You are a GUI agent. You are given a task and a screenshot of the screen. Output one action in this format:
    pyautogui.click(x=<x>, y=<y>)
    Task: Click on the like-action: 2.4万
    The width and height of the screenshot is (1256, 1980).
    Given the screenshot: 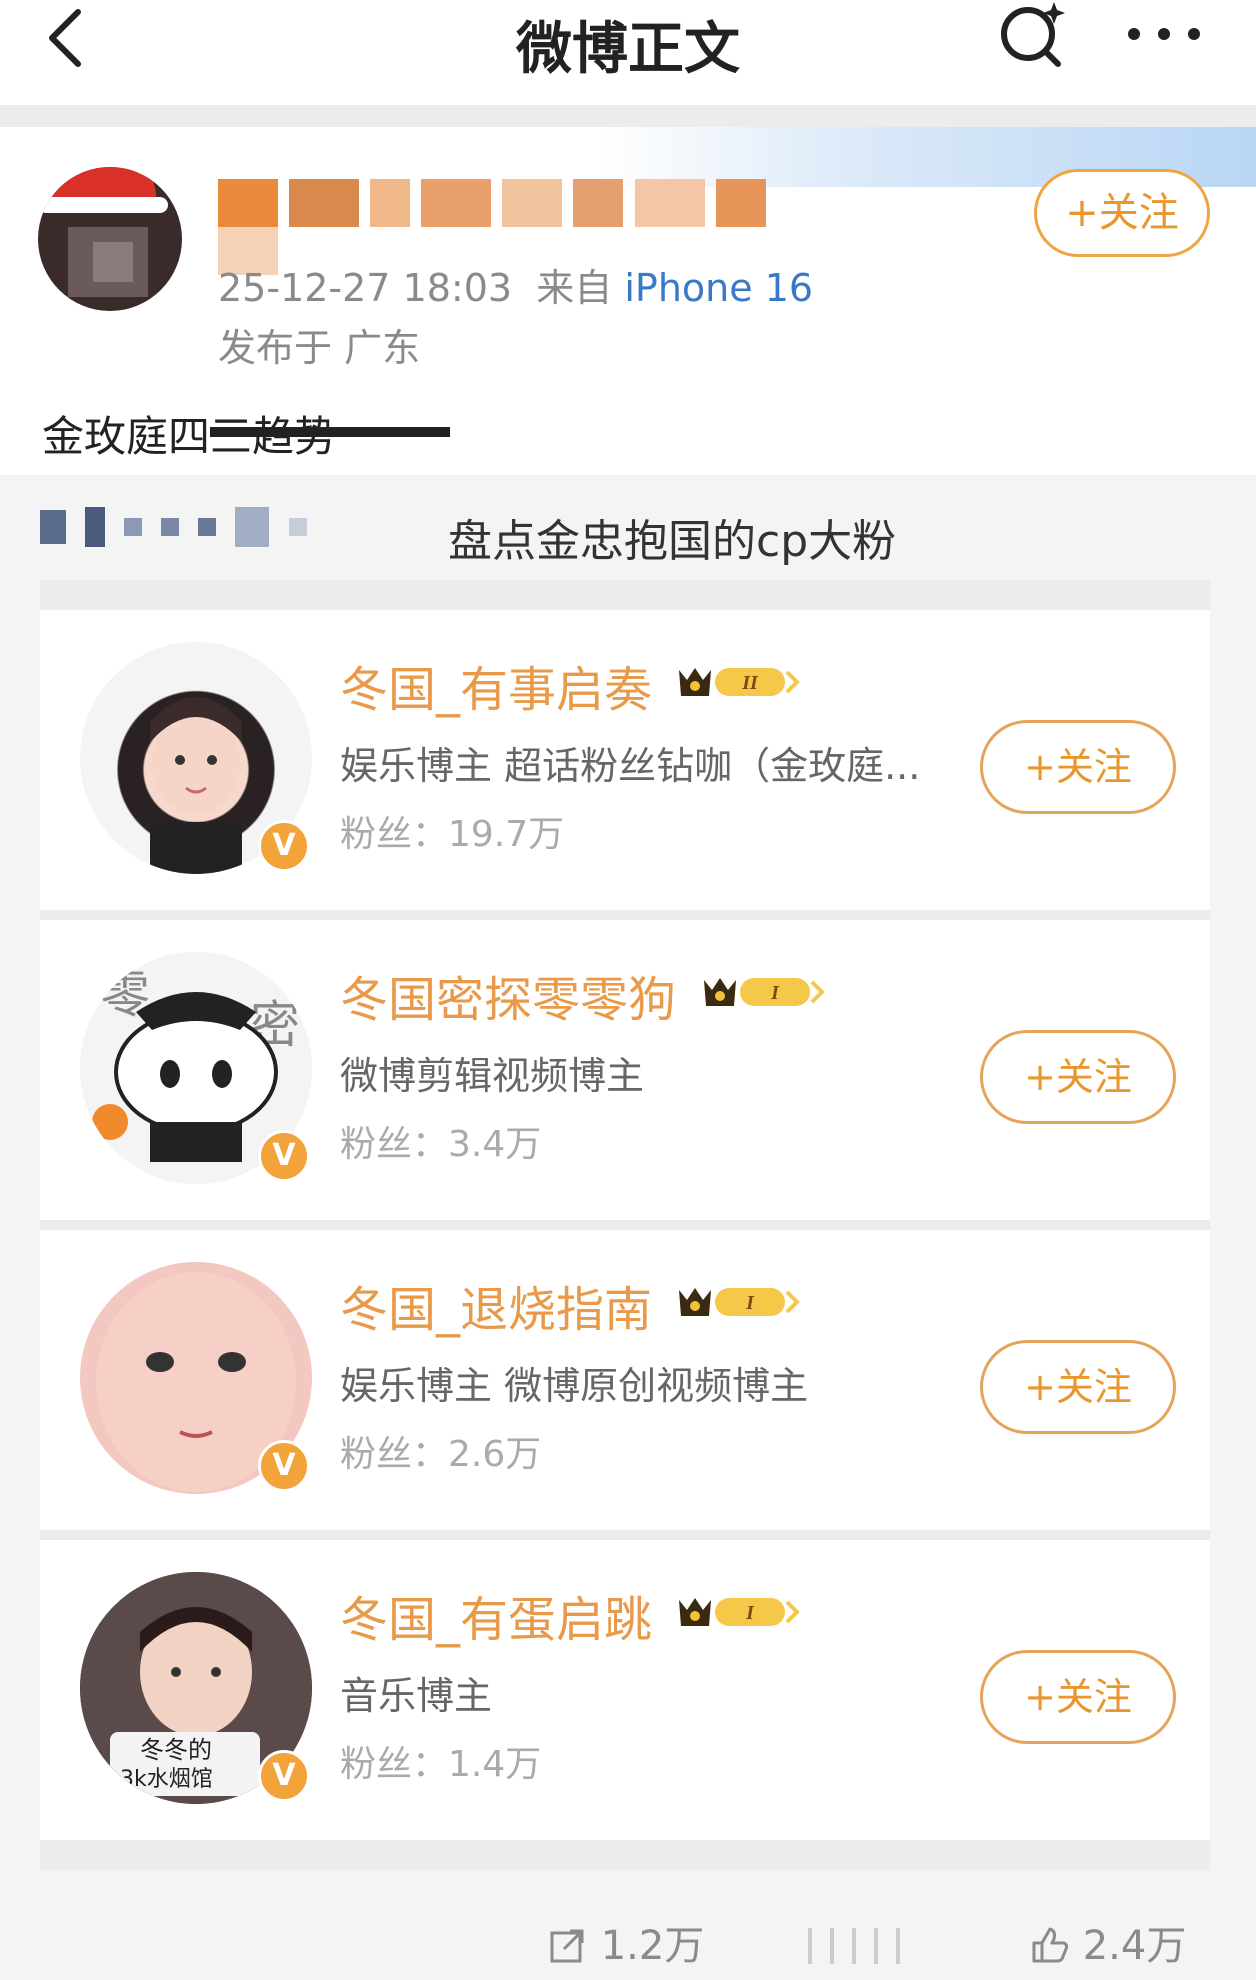 What is the action you would take?
    pyautogui.click(x=1108, y=1942)
    